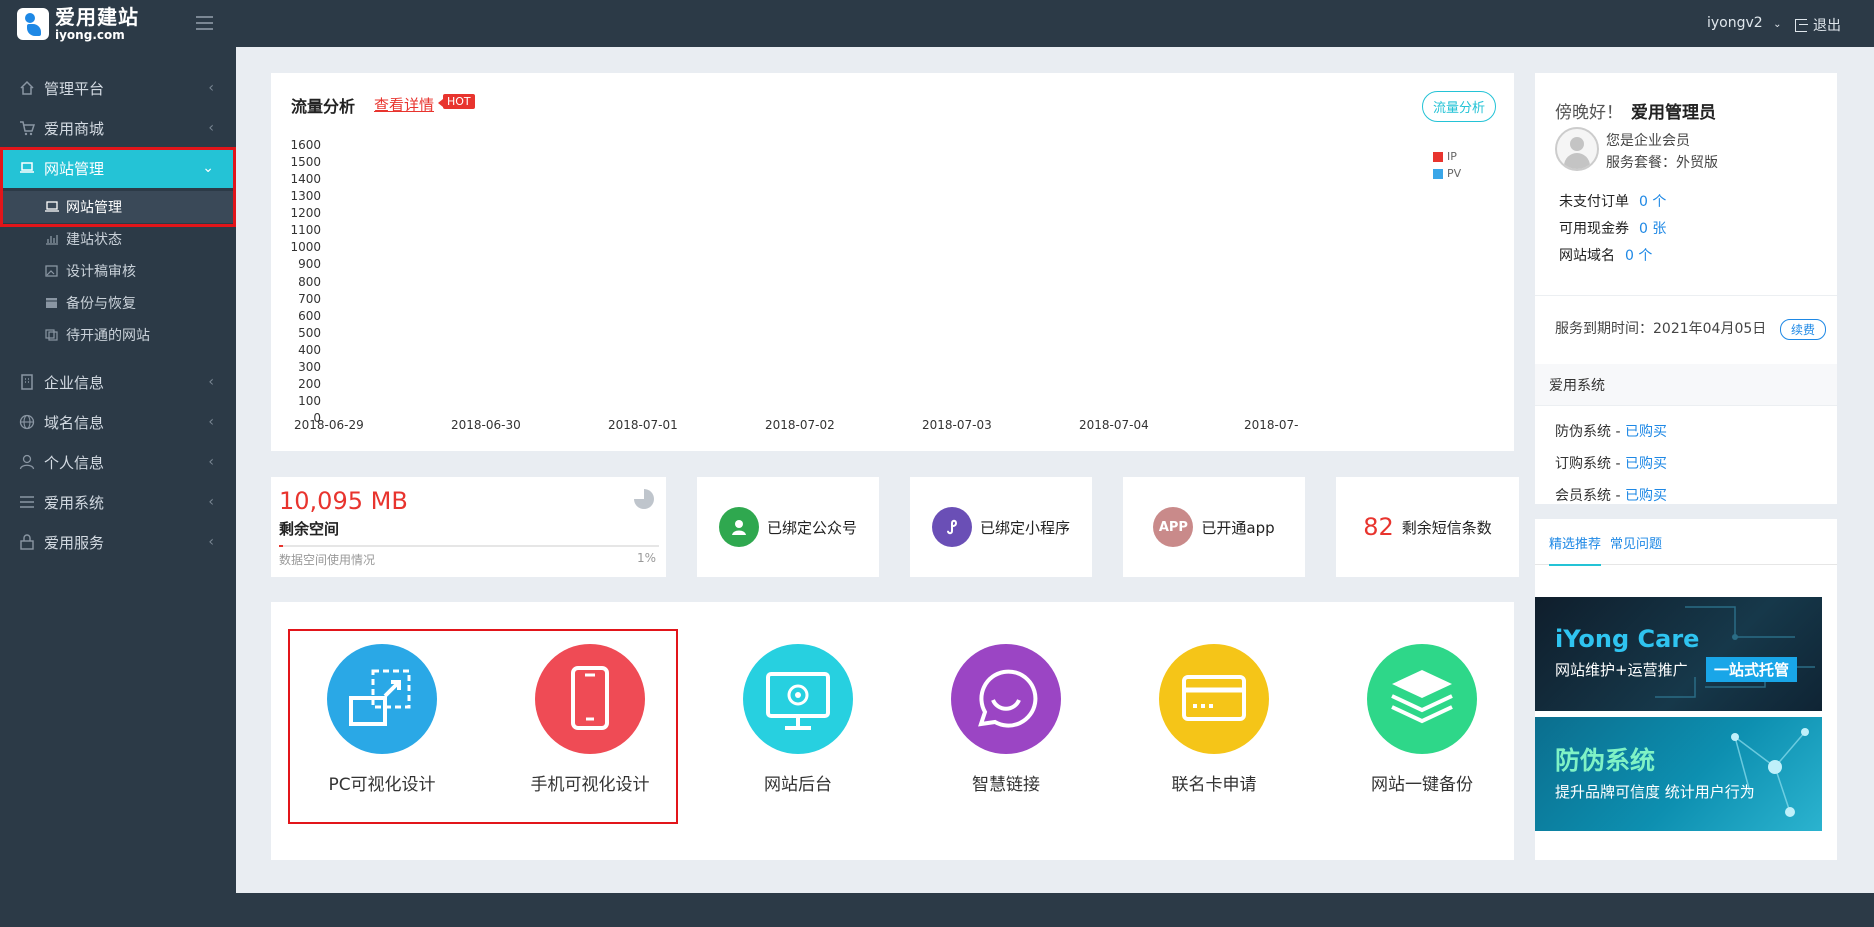 The image size is (1874, 927). What do you see at coordinates (1627, 639) in the screenshot?
I see `banner-title: iYong Care` at bounding box center [1627, 639].